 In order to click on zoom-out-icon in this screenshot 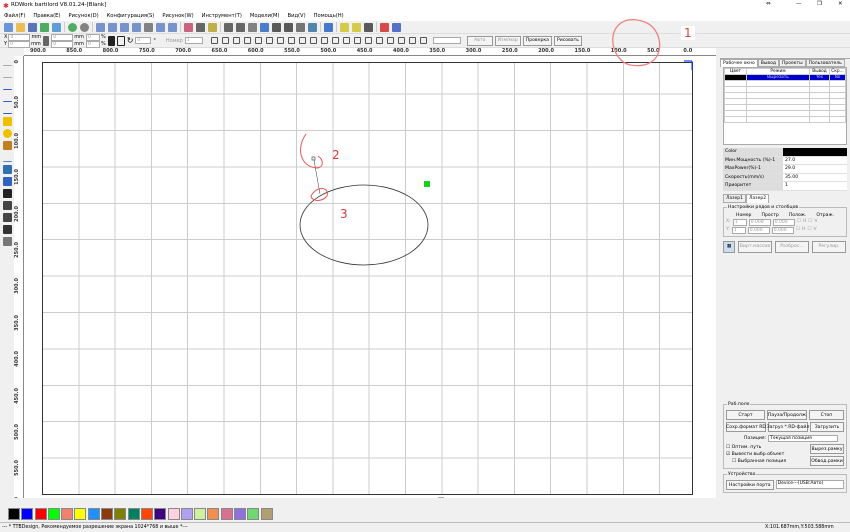, I will do `click(124, 27)`.